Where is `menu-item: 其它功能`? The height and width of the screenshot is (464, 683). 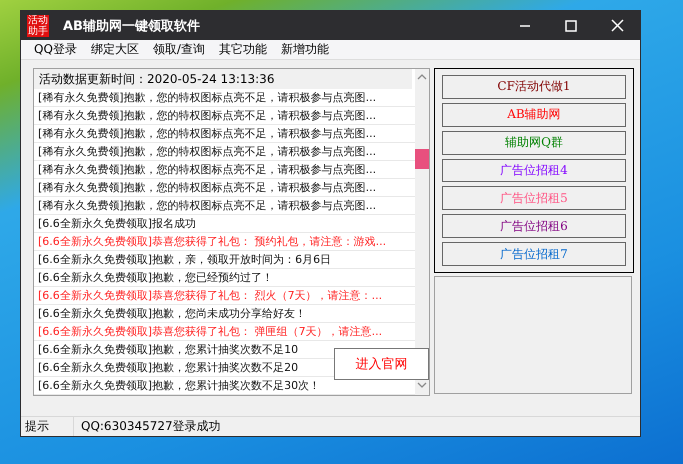
menu-item: 其它功能 is located at coordinates (243, 49).